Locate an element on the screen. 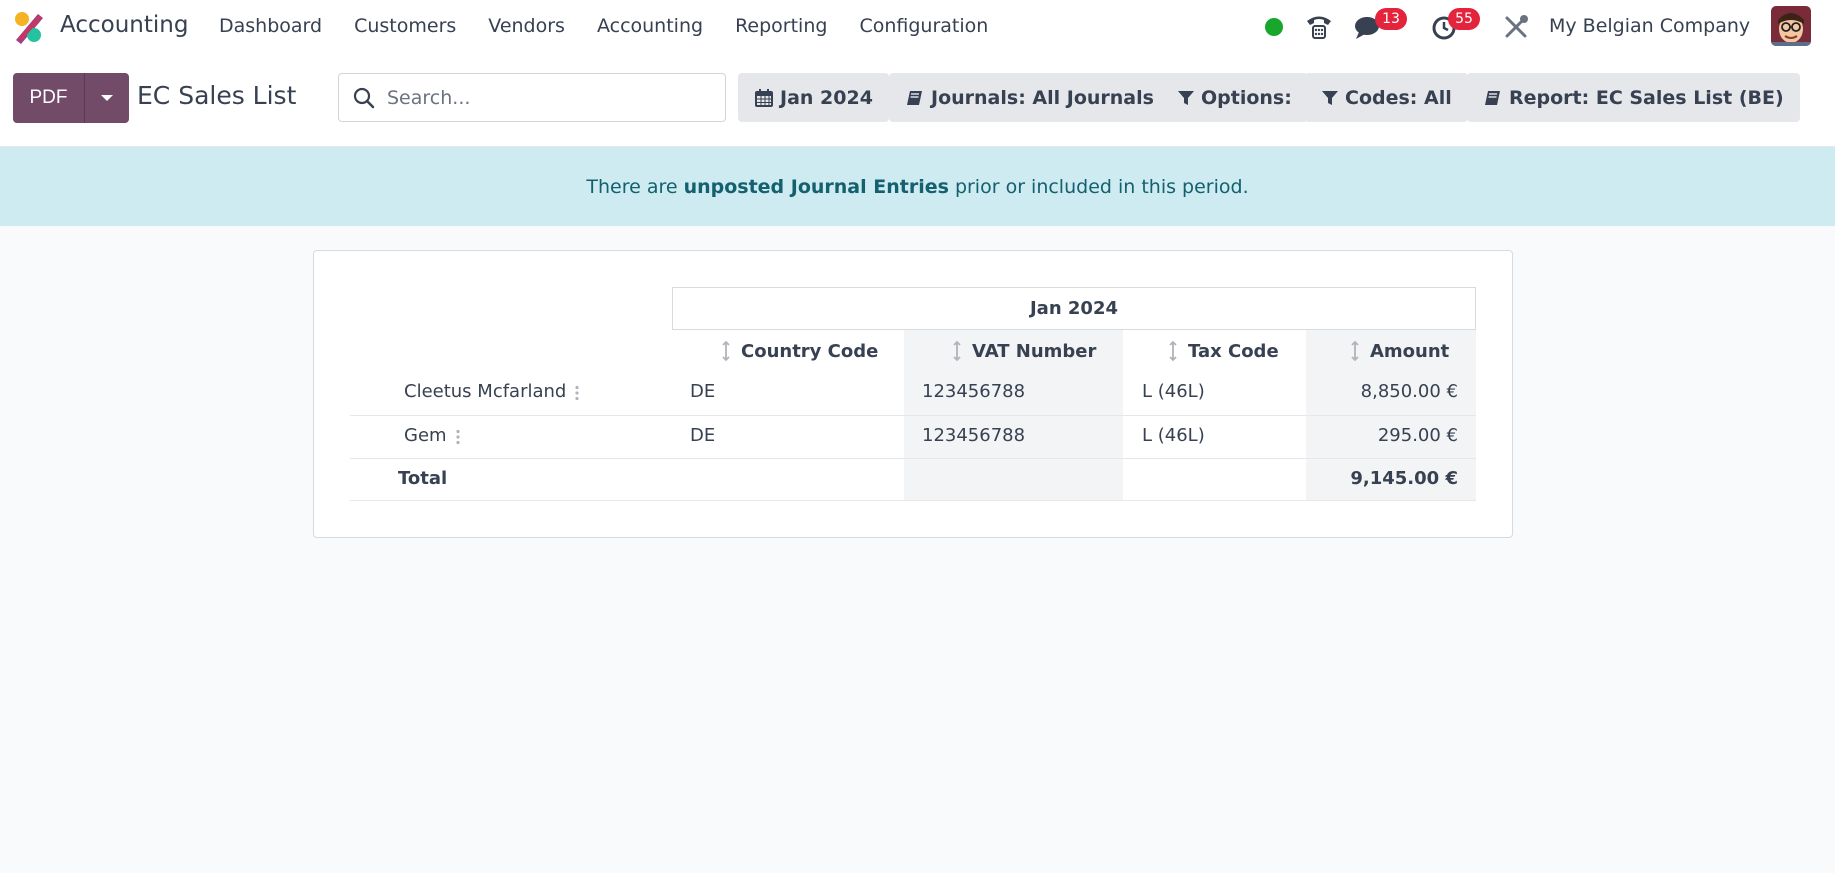 The height and width of the screenshot is (873, 1835). column-header-vat-number: VAT Number is located at coordinates (1024, 351).